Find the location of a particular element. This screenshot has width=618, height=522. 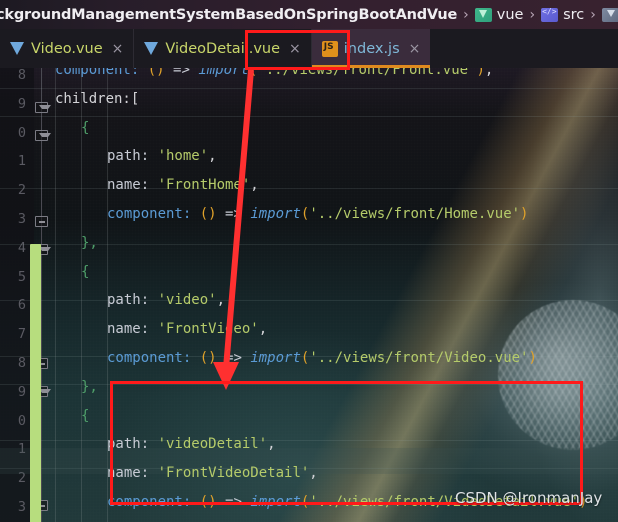

tab-video-vue-label: Video.vue is located at coordinates (67, 48).